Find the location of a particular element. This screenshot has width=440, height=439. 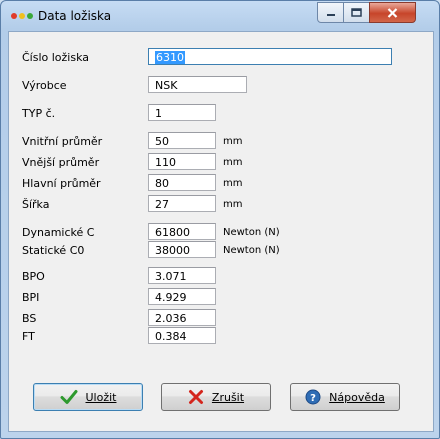

help-button-label: Nápověda is located at coordinates (357, 397).